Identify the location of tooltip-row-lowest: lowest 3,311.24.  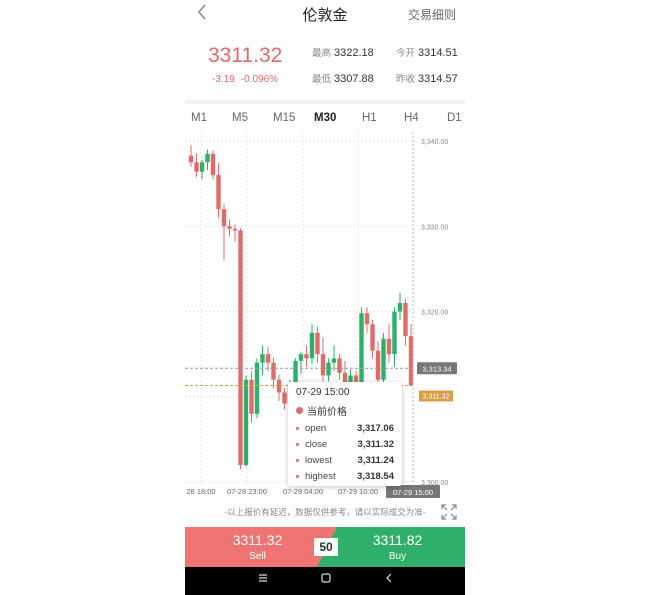
(345, 460).